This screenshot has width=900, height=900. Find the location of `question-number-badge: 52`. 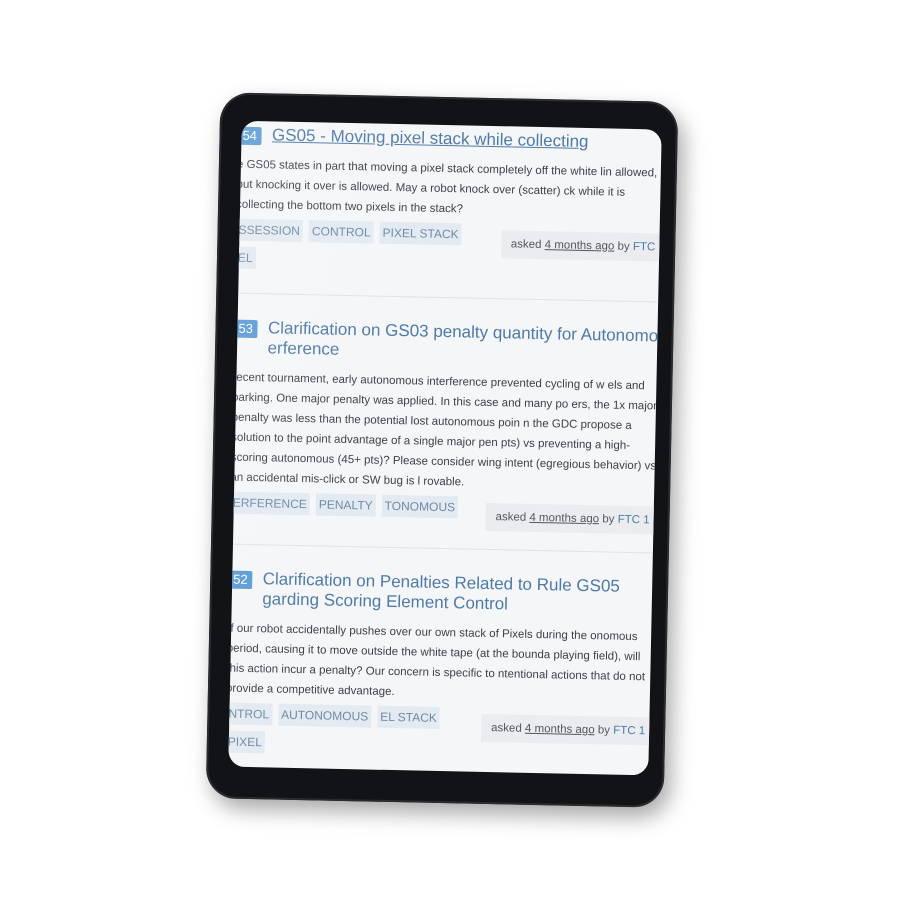

question-number-badge: 52 is located at coordinates (240, 580).